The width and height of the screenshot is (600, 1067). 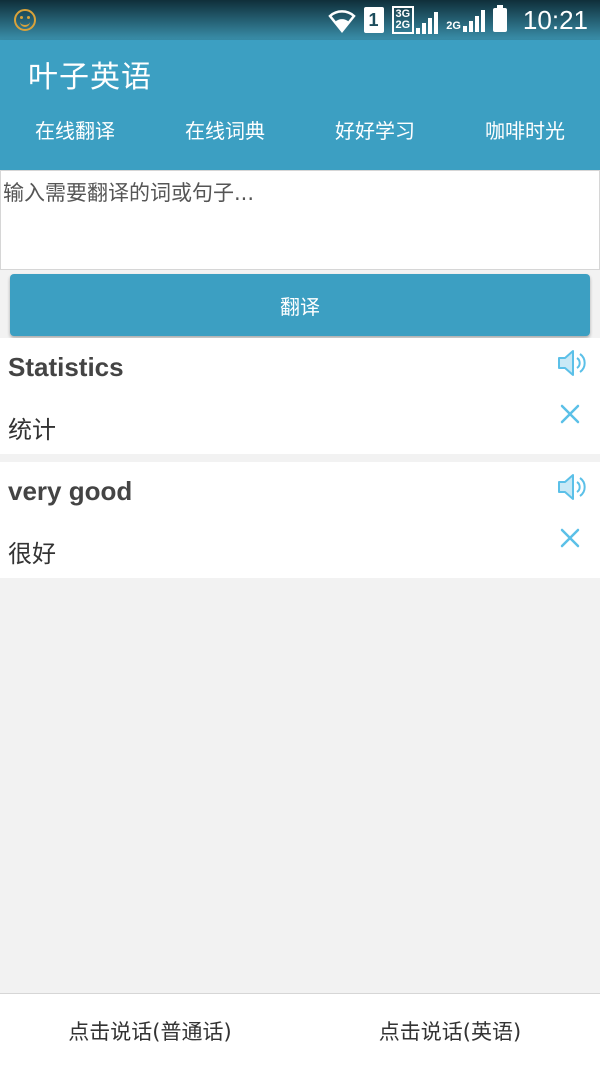 What do you see at coordinates (300, 105) in the screenshot?
I see `app-bar: 叶子英语 在线翻译 在线词典 好好学习 咖啡时光` at bounding box center [300, 105].